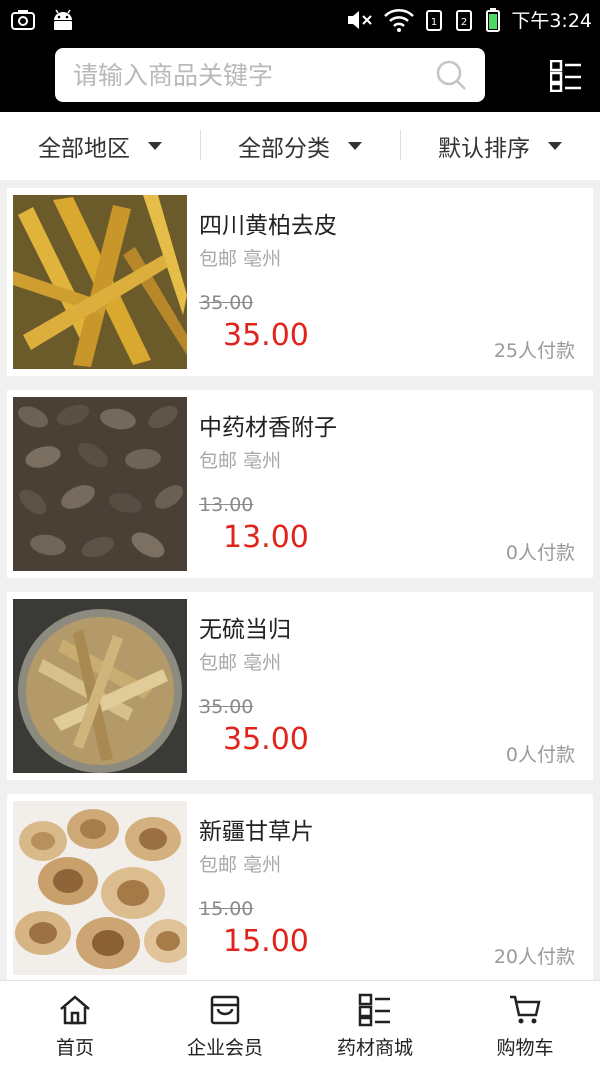 This screenshot has height=1067, width=600. I want to click on wifi-icon, so click(399, 20).